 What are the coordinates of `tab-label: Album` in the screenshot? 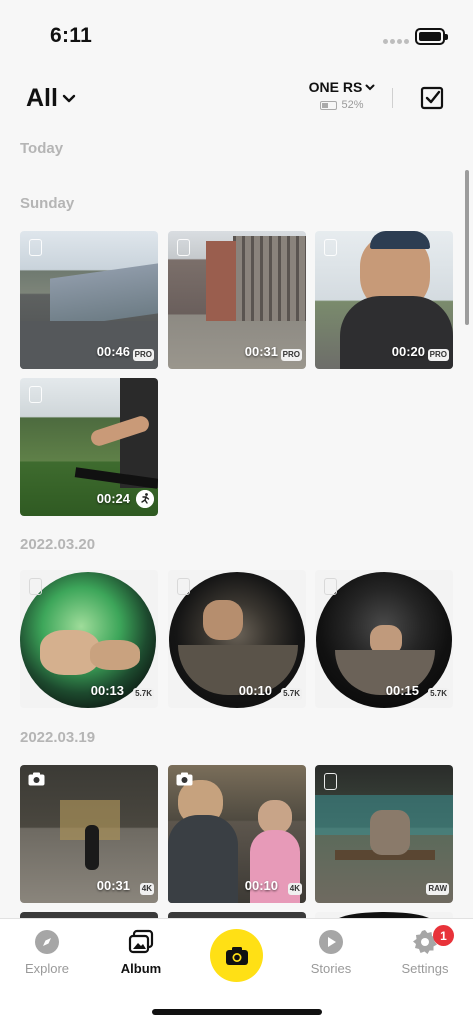 It's located at (141, 968).